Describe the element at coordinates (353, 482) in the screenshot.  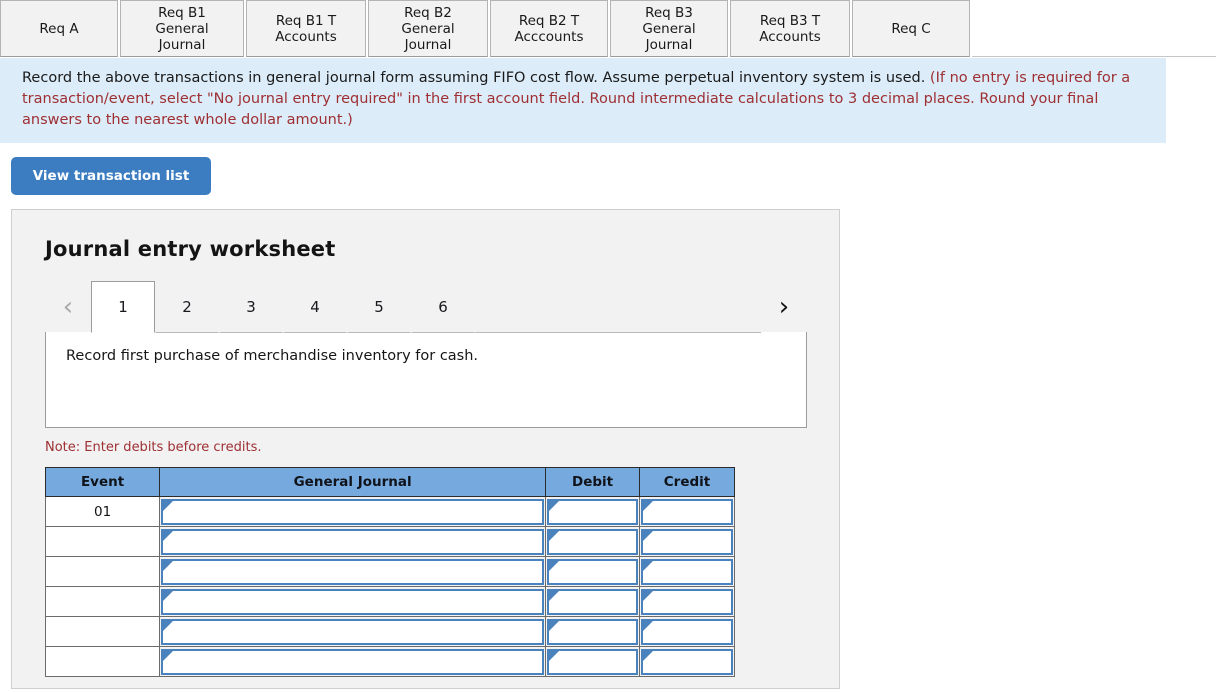
I see `column-header-general-journal: General Journal` at that location.